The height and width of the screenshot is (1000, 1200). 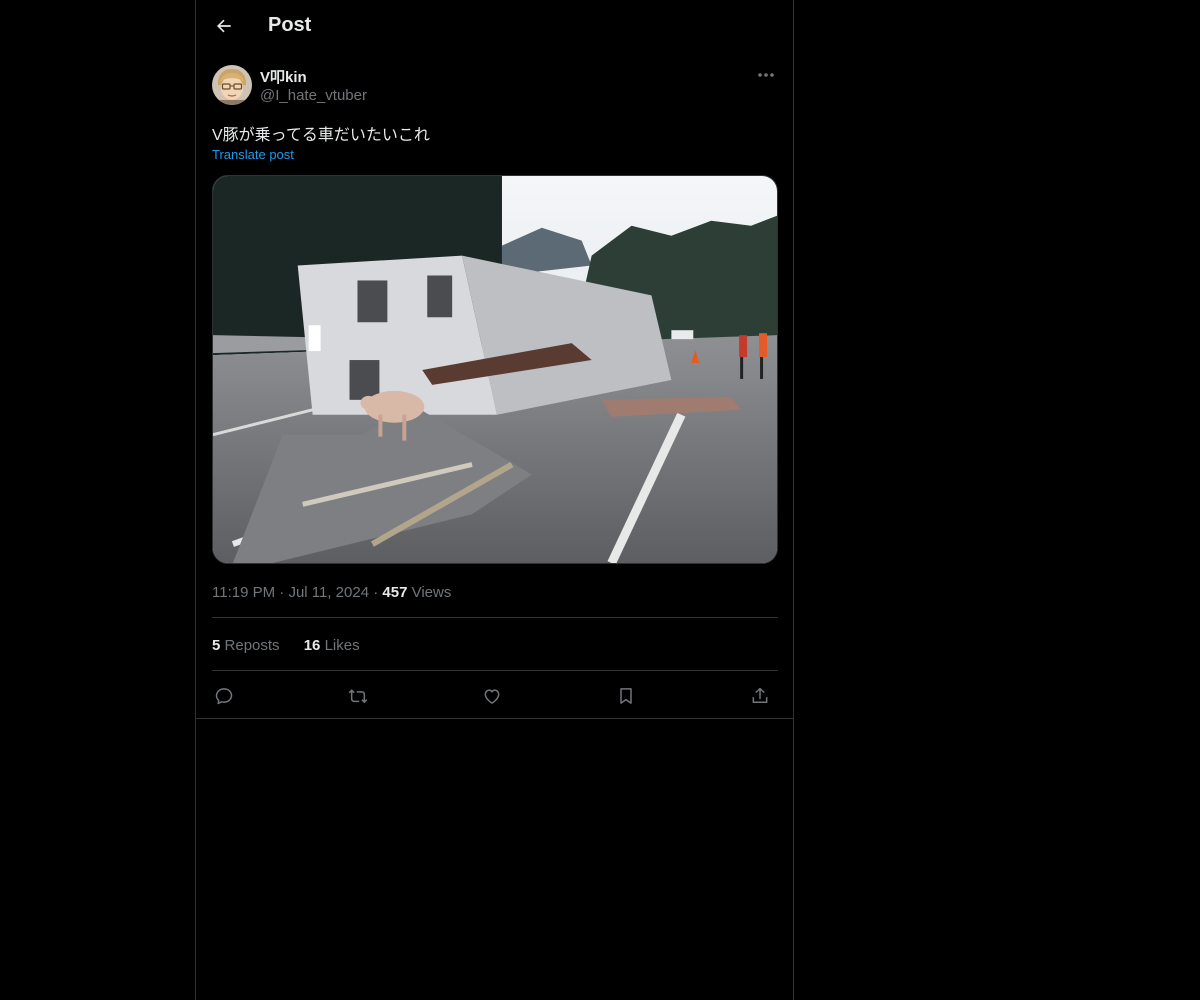 I want to click on post-meta: 11:19 PM · Jul 11, 2024 · 457 Views, so click(x=331, y=592).